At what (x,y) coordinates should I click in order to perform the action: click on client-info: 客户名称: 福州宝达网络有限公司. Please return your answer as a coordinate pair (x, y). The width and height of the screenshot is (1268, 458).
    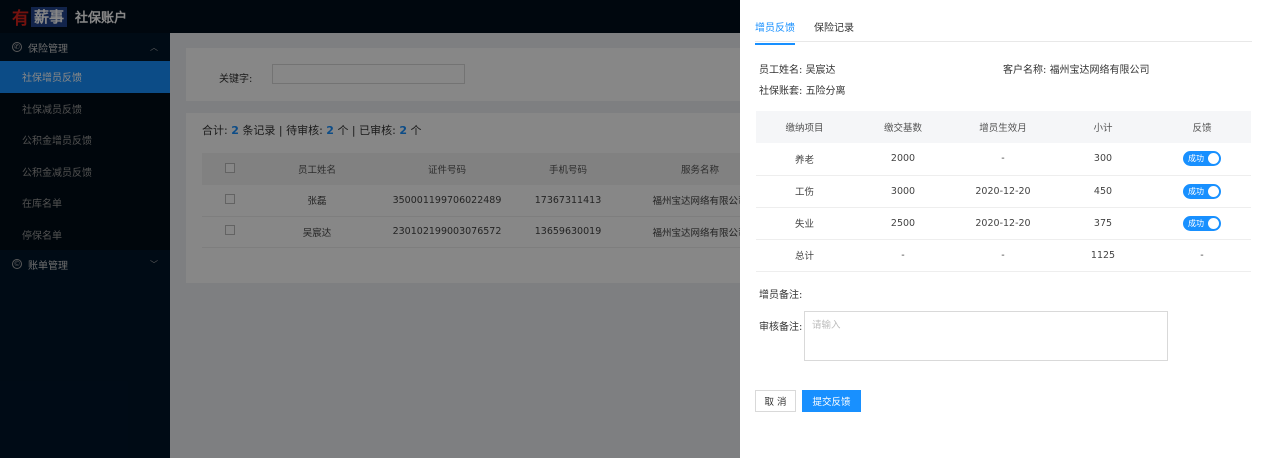
    Looking at the image, I should click on (1076, 68).